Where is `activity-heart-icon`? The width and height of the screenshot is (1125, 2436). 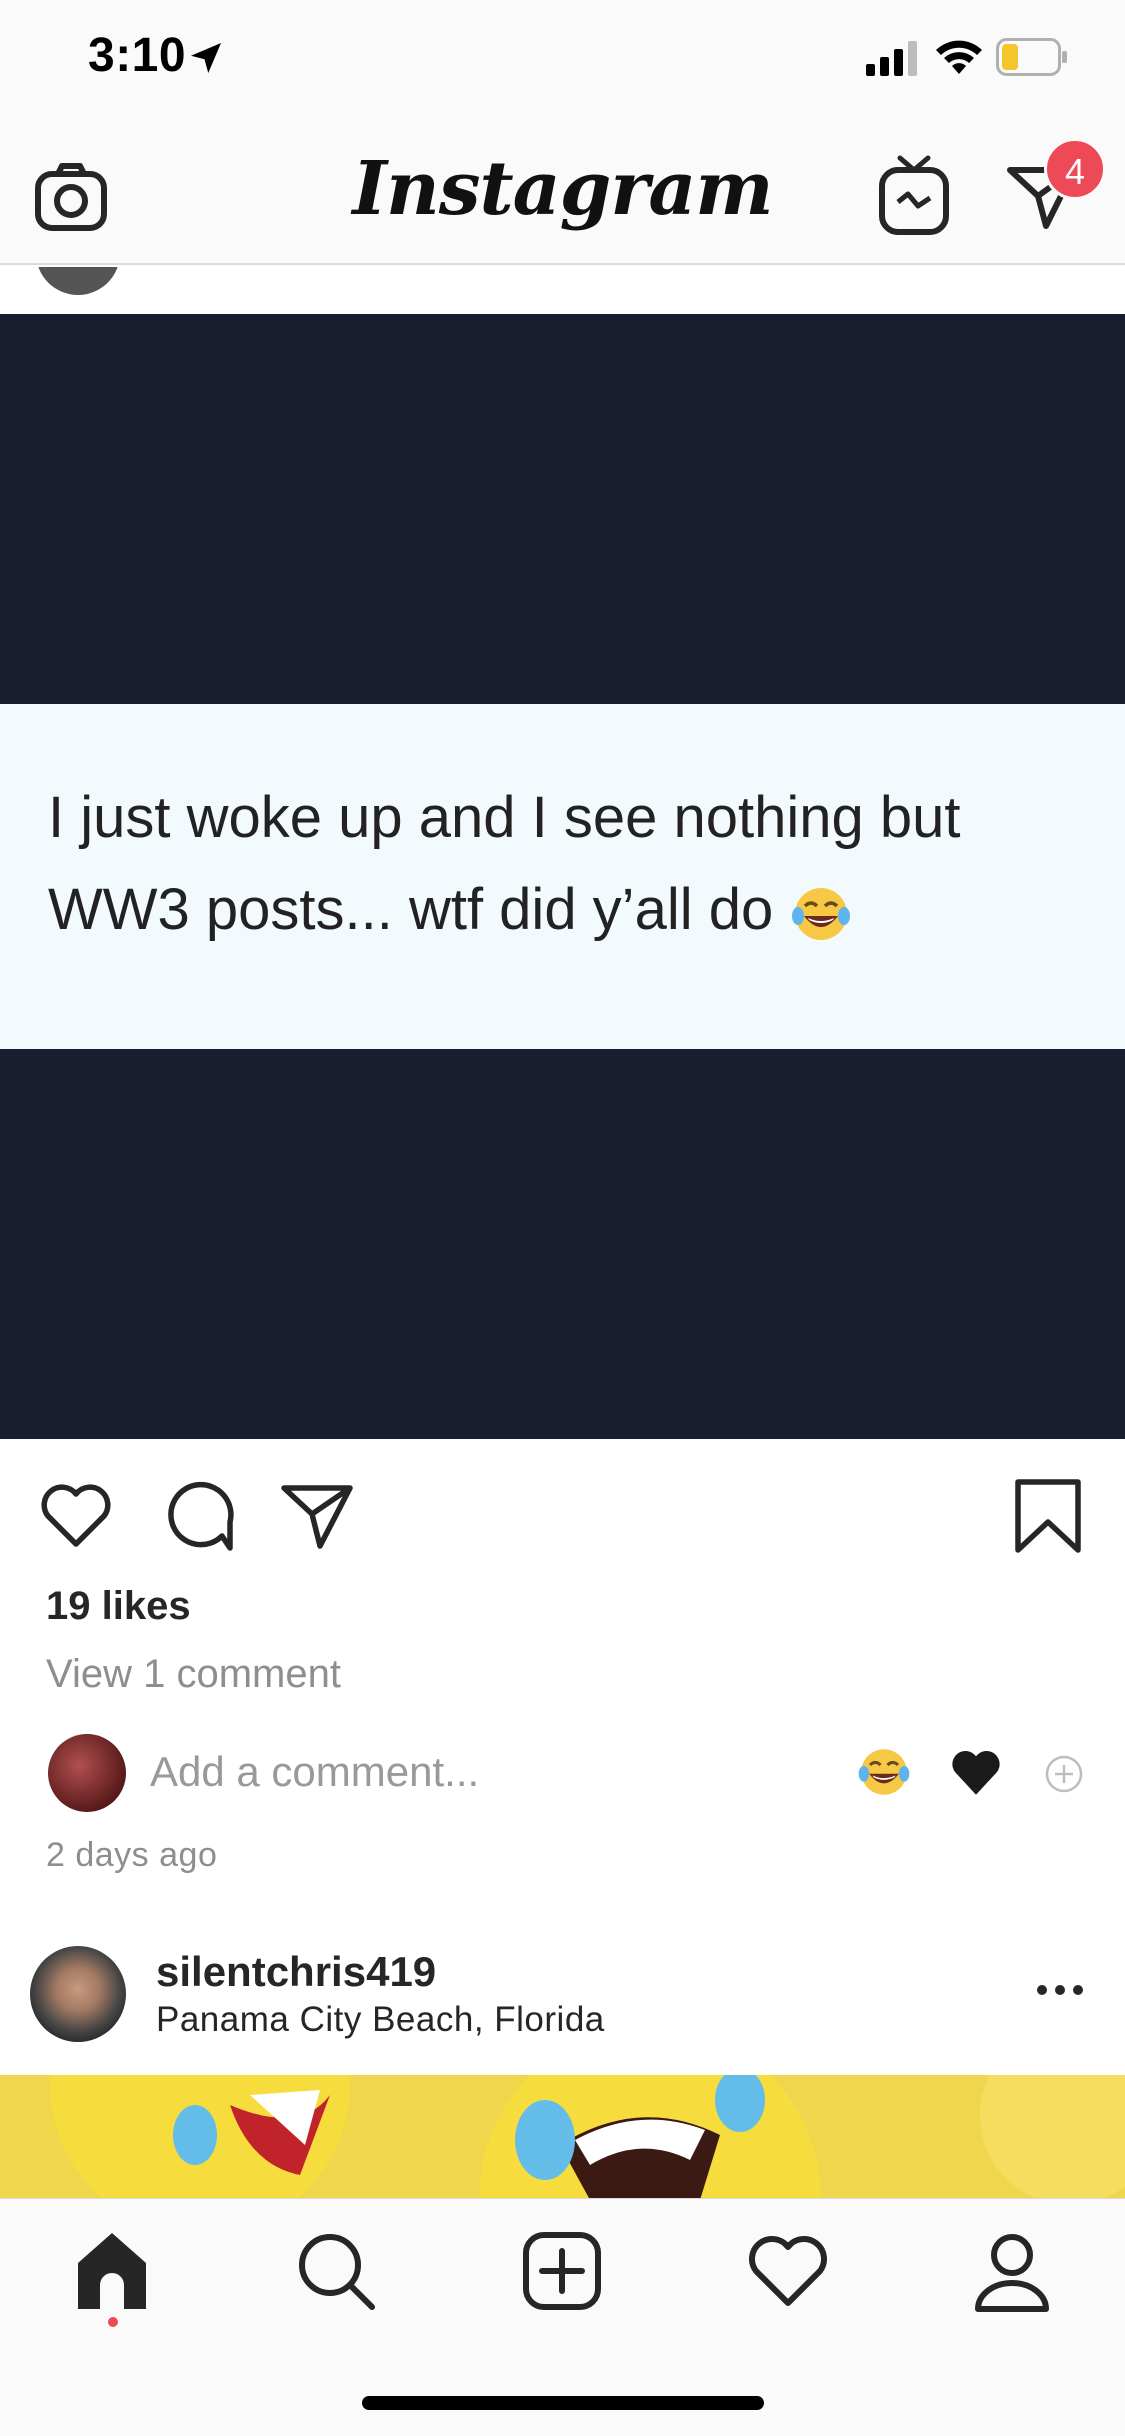
activity-heart-icon is located at coordinates (788, 2271).